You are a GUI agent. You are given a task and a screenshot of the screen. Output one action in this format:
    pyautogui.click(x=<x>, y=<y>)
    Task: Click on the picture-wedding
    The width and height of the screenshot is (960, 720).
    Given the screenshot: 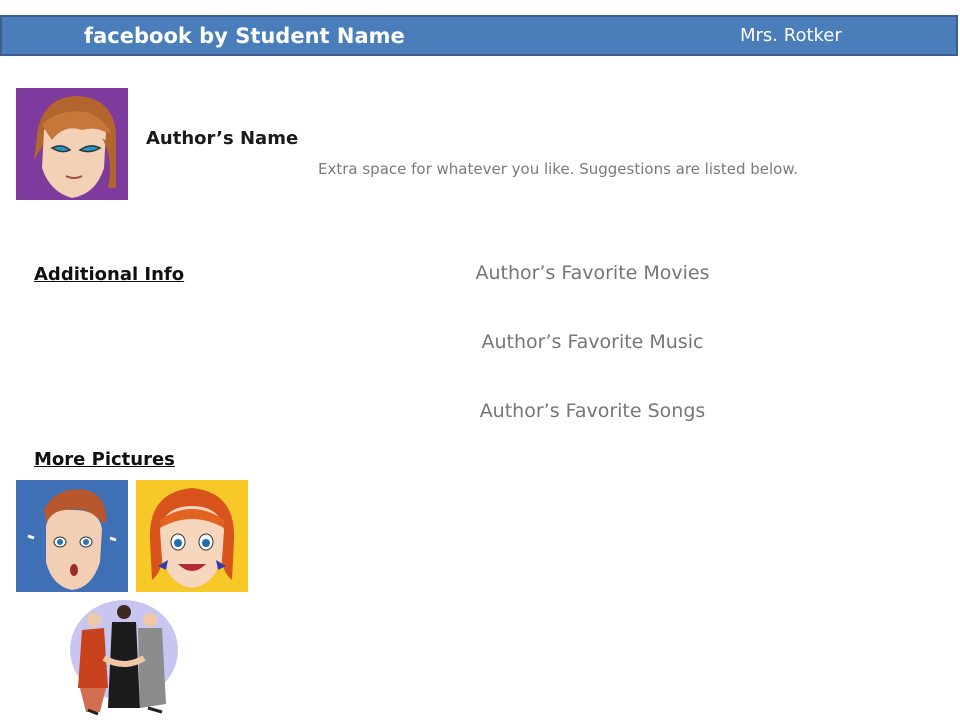 What is the action you would take?
    pyautogui.click(x=124, y=659)
    